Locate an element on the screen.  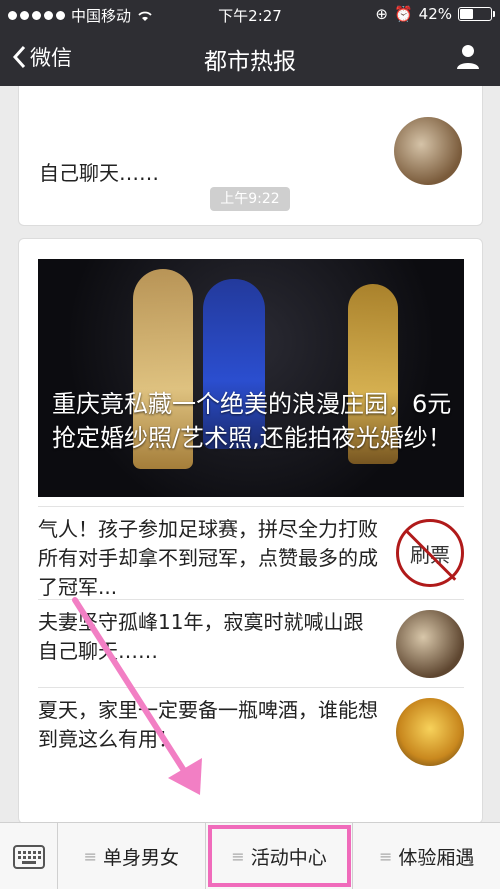
no-vote-icon: 刷票 is located at coordinates (430, 553).